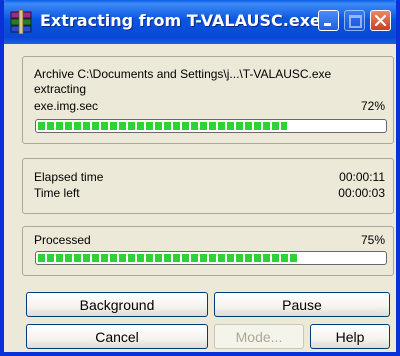 Image resolution: width=400 pixels, height=356 pixels. Describe the element at coordinates (57, 193) in the screenshot. I see `time-left-label: Time left` at that location.